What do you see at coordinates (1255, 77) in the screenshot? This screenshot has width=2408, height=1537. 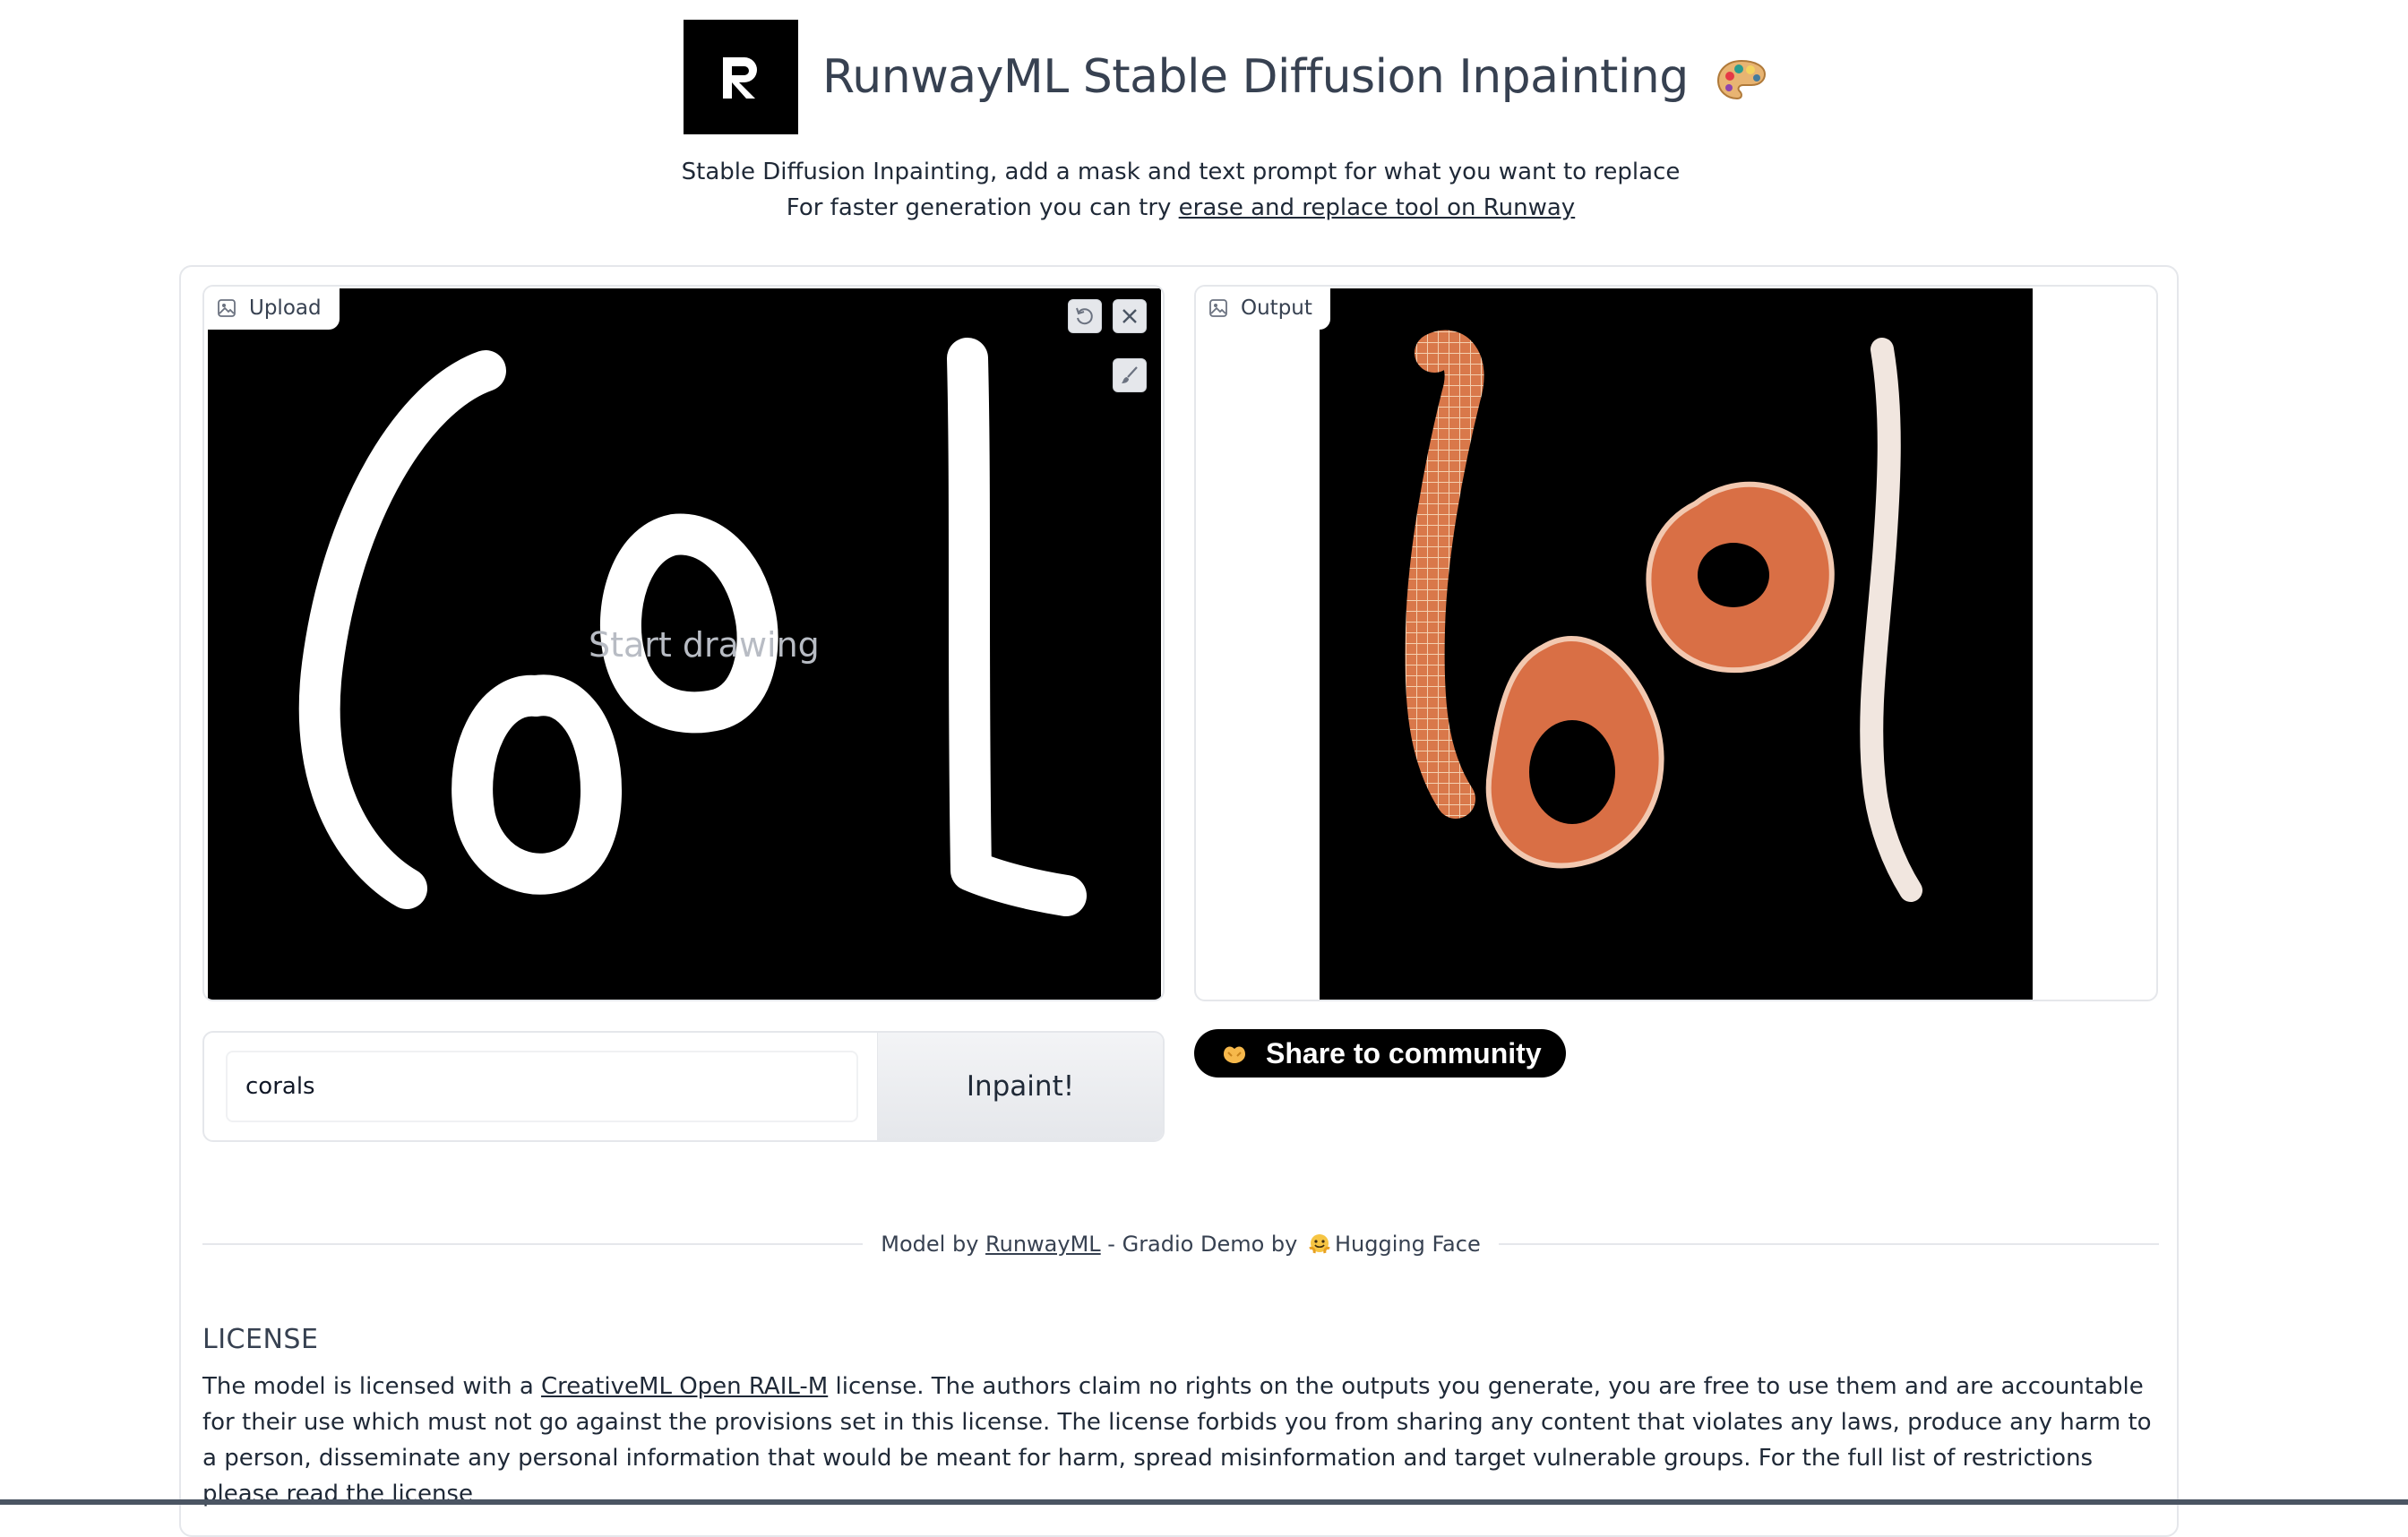 I see `page-title-text: RunwayML Stable Diffusion Inpainting` at bounding box center [1255, 77].